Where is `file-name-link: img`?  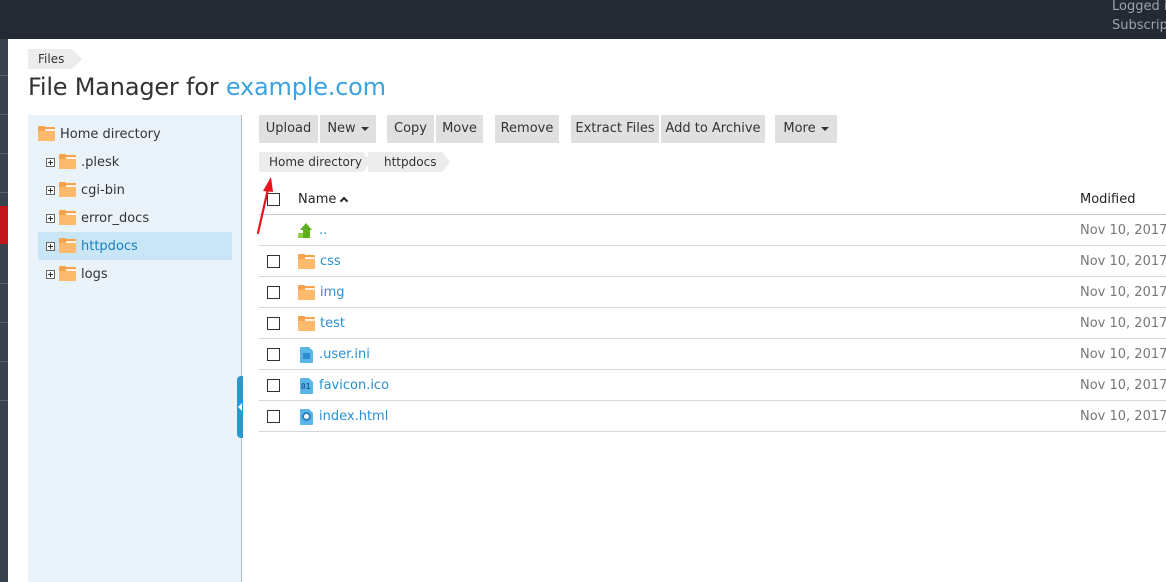
file-name-link: img is located at coordinates (321, 292).